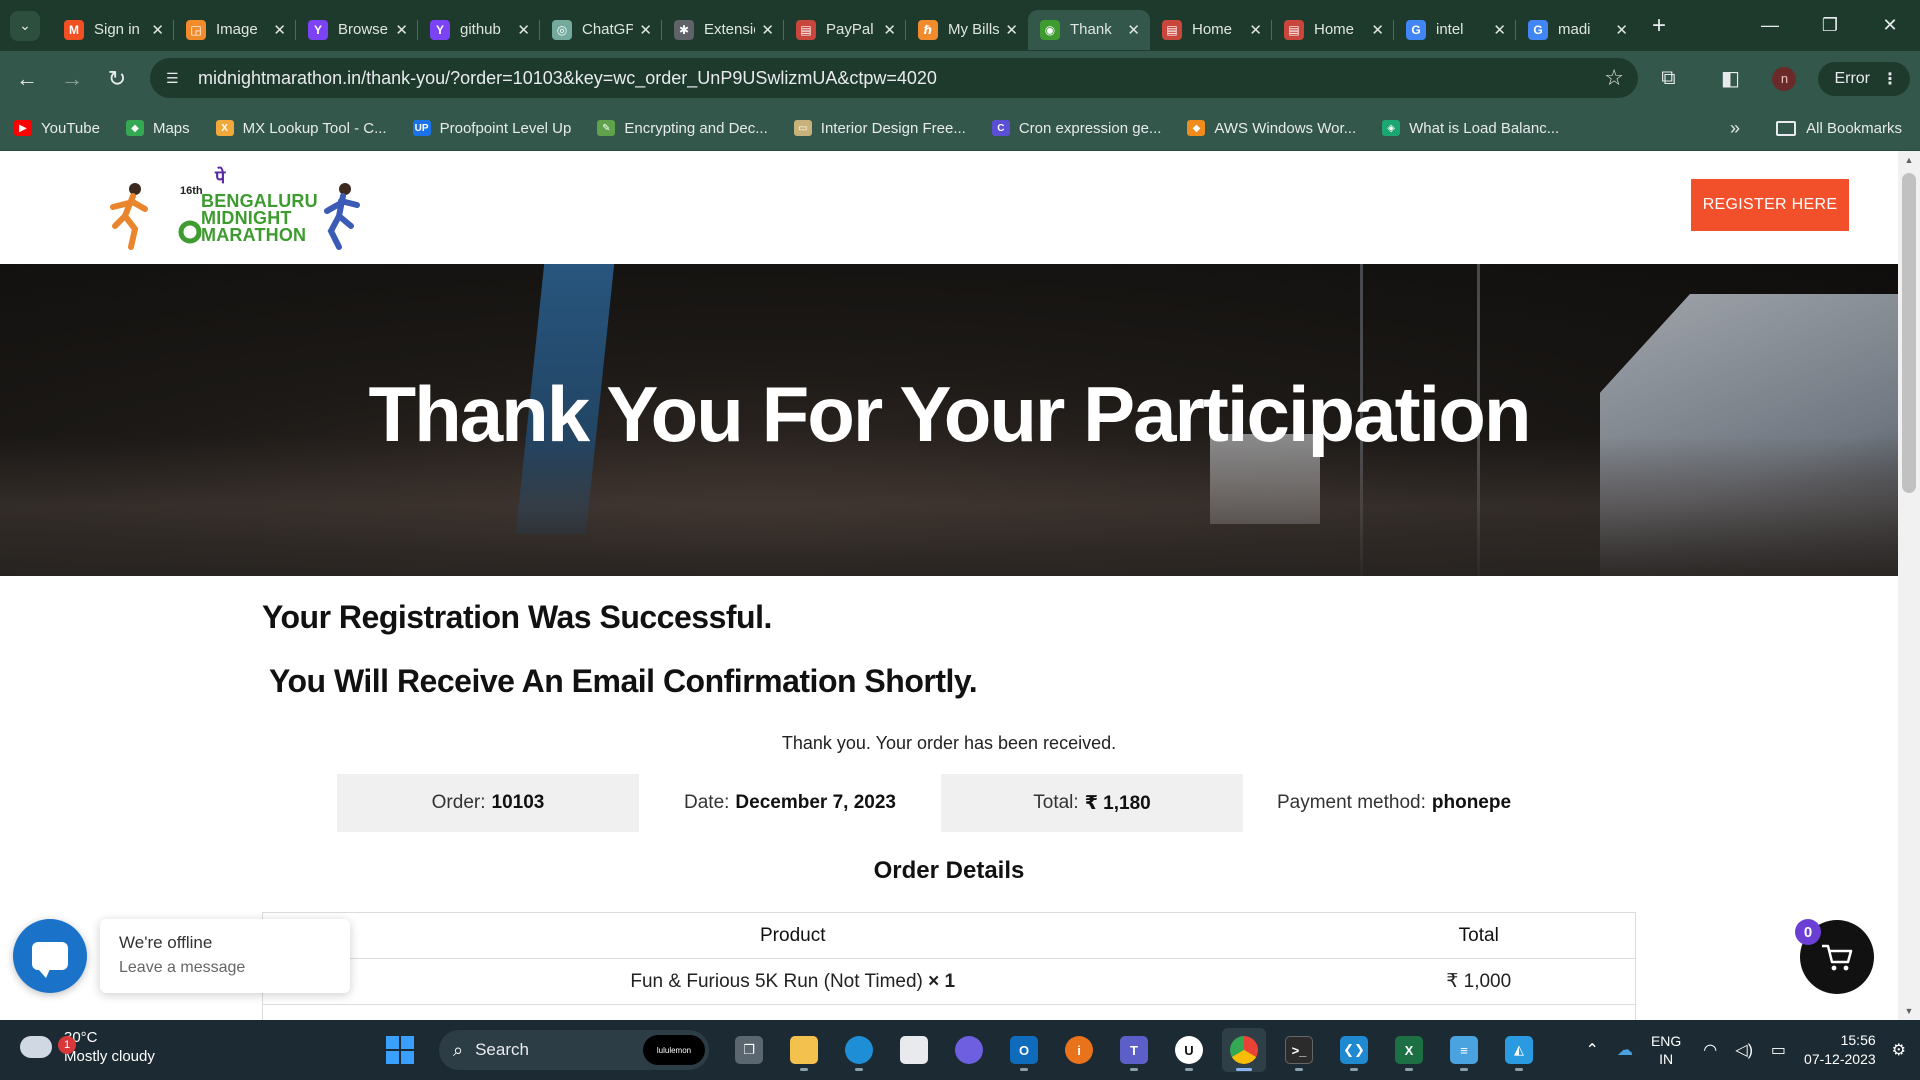  I want to click on browser-tab: M Sign in ✕, so click(113, 30).